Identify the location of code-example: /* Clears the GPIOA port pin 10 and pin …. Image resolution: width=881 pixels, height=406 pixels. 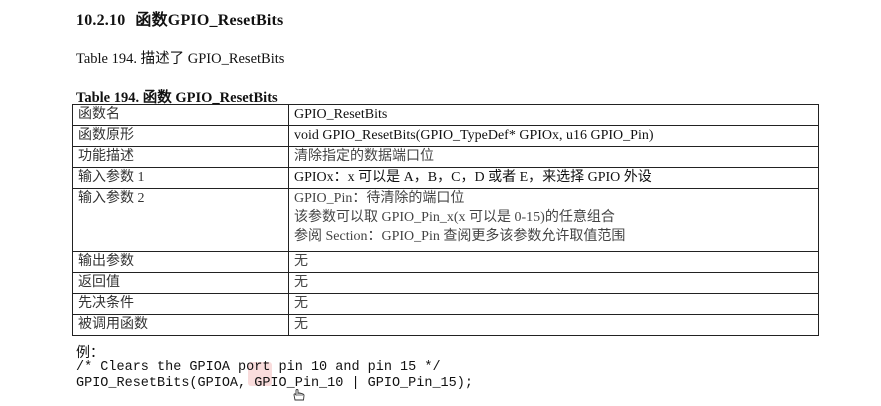
(274, 376).